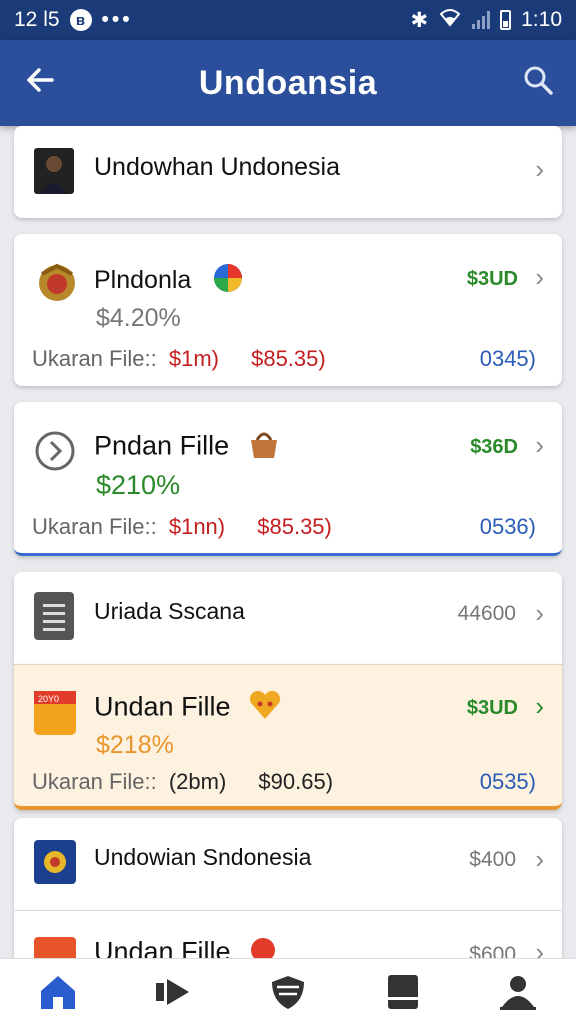  I want to click on heart-face-icon, so click(265, 708).